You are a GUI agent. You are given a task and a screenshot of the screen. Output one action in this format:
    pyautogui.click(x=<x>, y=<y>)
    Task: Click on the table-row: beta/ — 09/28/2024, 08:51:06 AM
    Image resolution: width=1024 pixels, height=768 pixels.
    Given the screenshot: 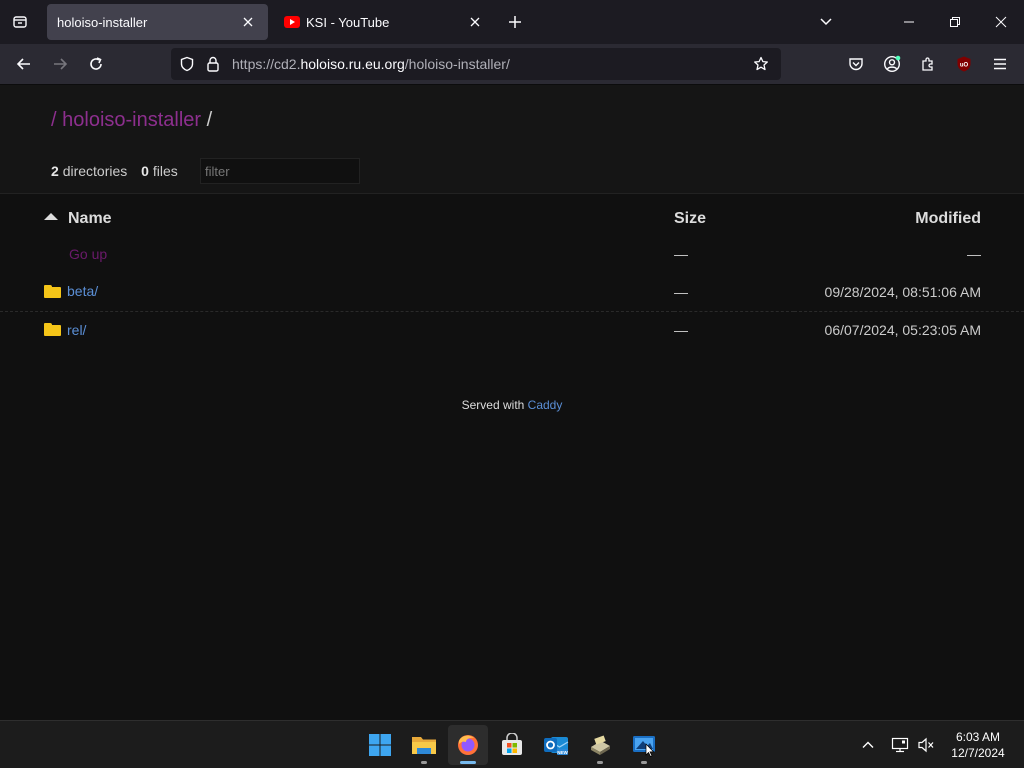 What is the action you would take?
    pyautogui.click(x=512, y=292)
    